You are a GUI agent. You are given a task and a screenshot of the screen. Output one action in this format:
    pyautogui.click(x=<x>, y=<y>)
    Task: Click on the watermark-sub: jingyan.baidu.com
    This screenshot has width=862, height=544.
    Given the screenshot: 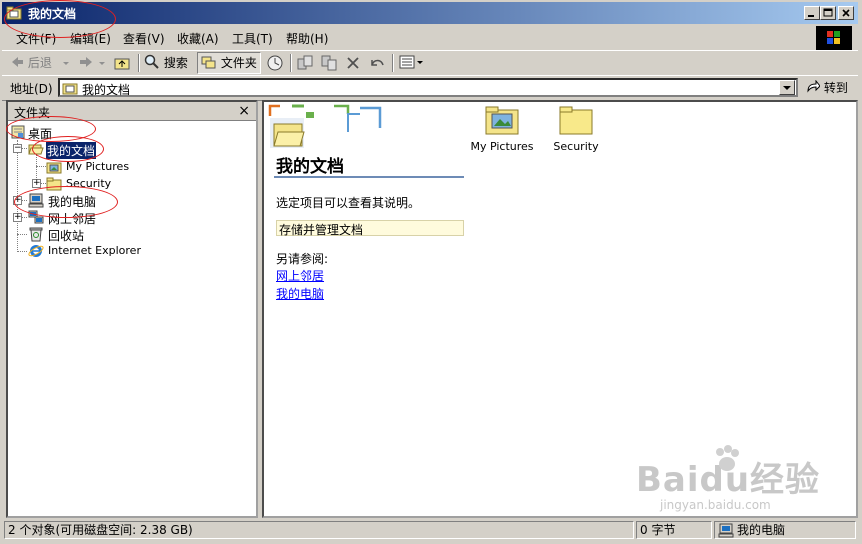 What is the action you would take?
    pyautogui.click(x=715, y=505)
    